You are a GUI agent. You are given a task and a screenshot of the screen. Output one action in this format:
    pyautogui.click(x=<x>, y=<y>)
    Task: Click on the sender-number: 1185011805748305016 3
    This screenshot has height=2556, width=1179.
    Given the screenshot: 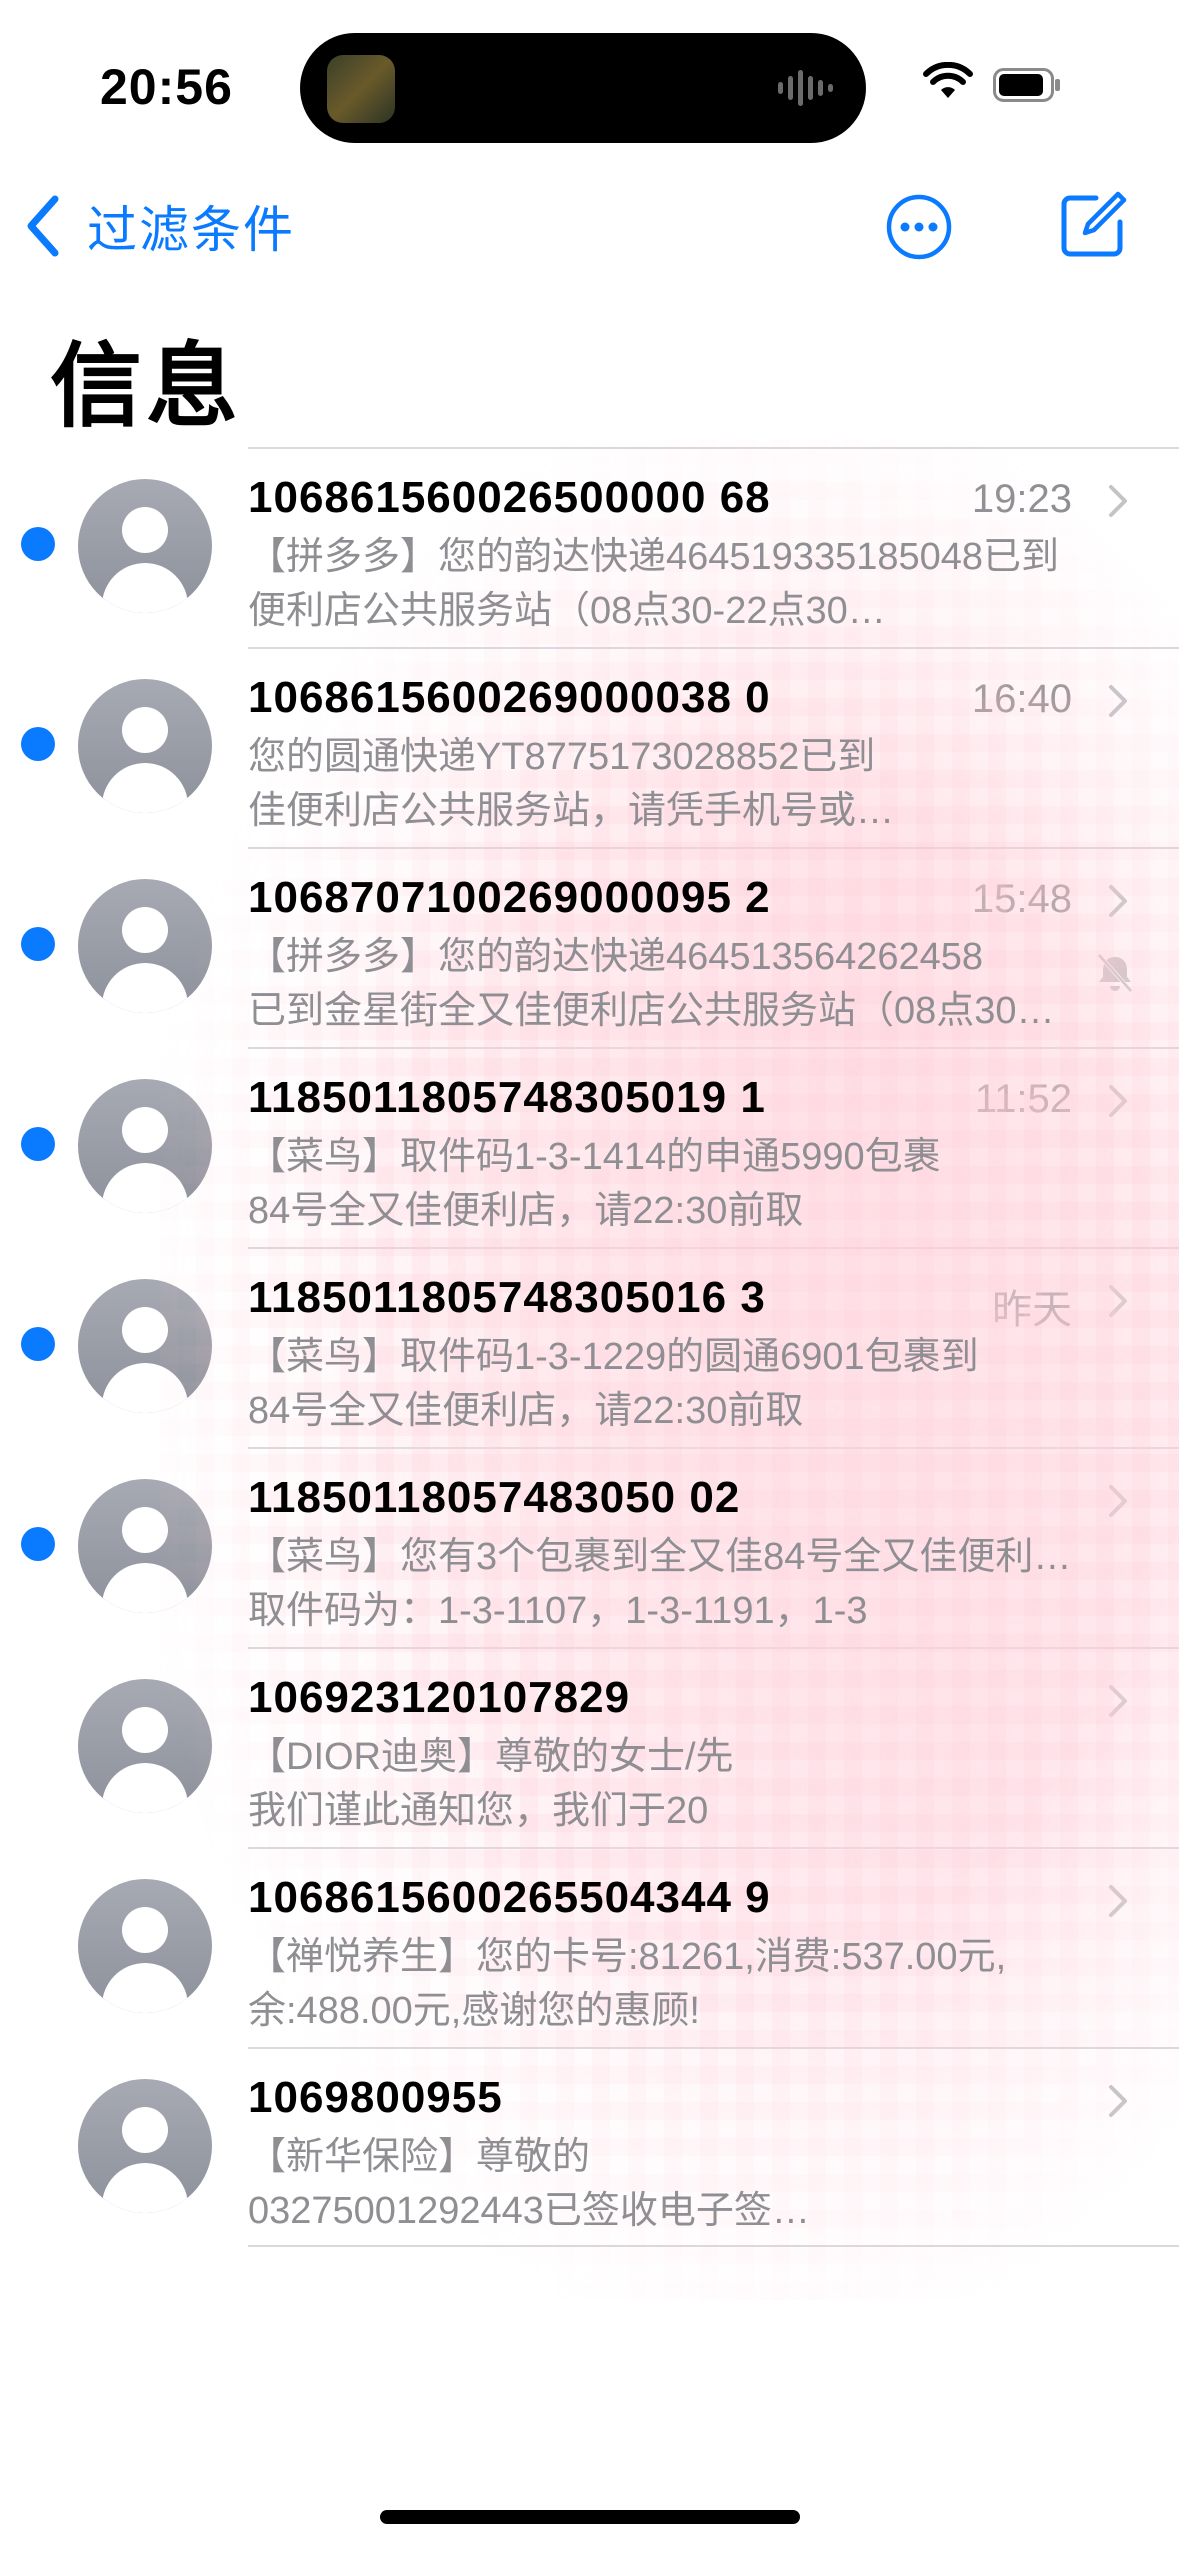 What is the action you would take?
    pyautogui.click(x=507, y=1297)
    